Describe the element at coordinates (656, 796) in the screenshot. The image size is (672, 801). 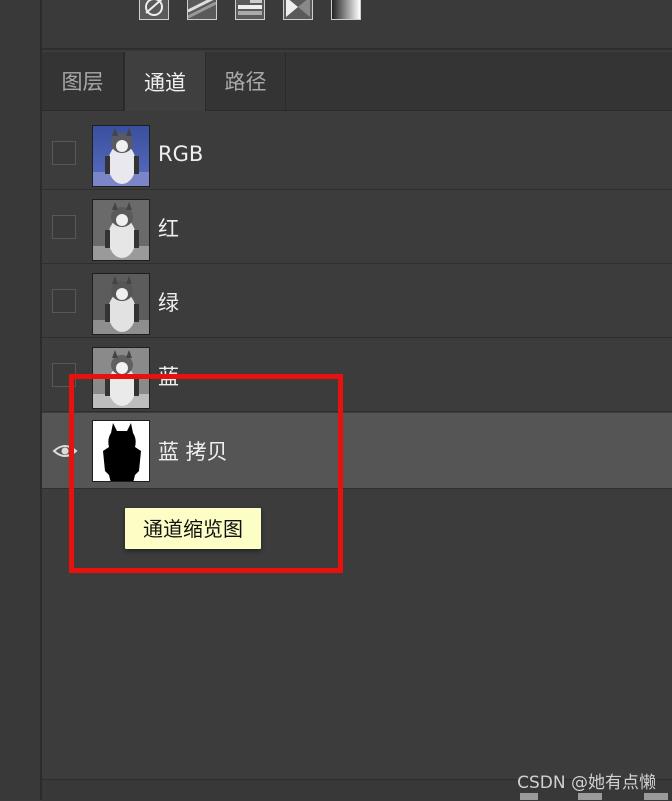
I see `new-channel-icon` at that location.